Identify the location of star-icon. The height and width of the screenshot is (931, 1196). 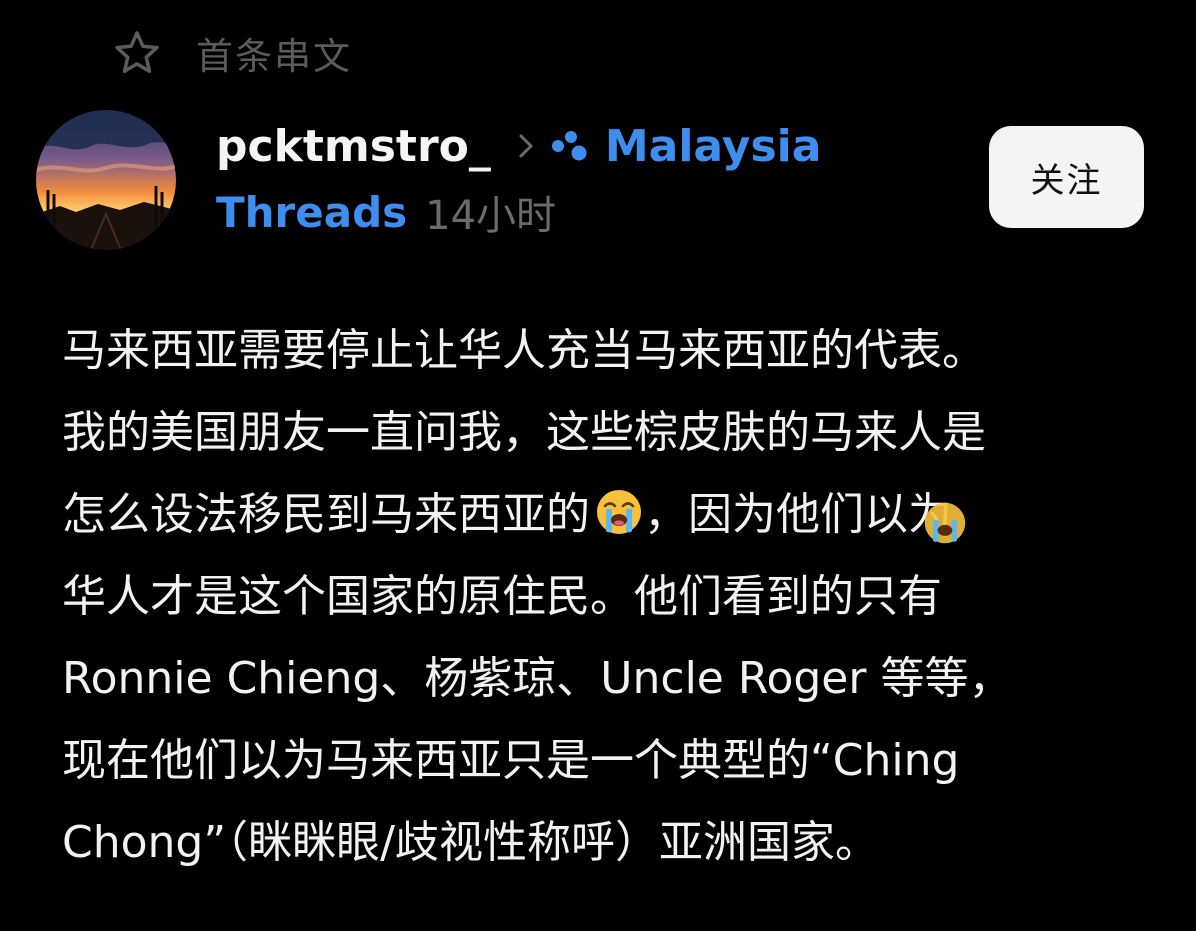
(137, 53).